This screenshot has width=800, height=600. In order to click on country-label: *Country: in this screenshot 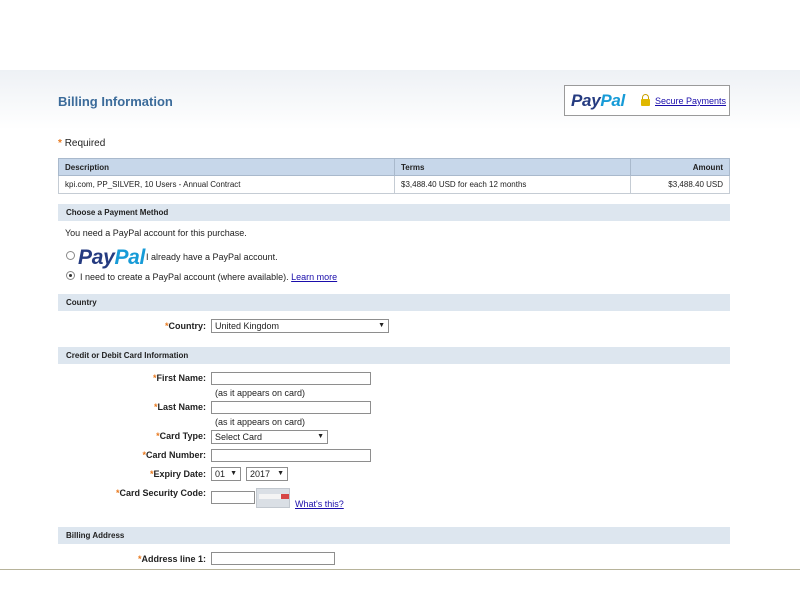, I will do `click(185, 326)`.